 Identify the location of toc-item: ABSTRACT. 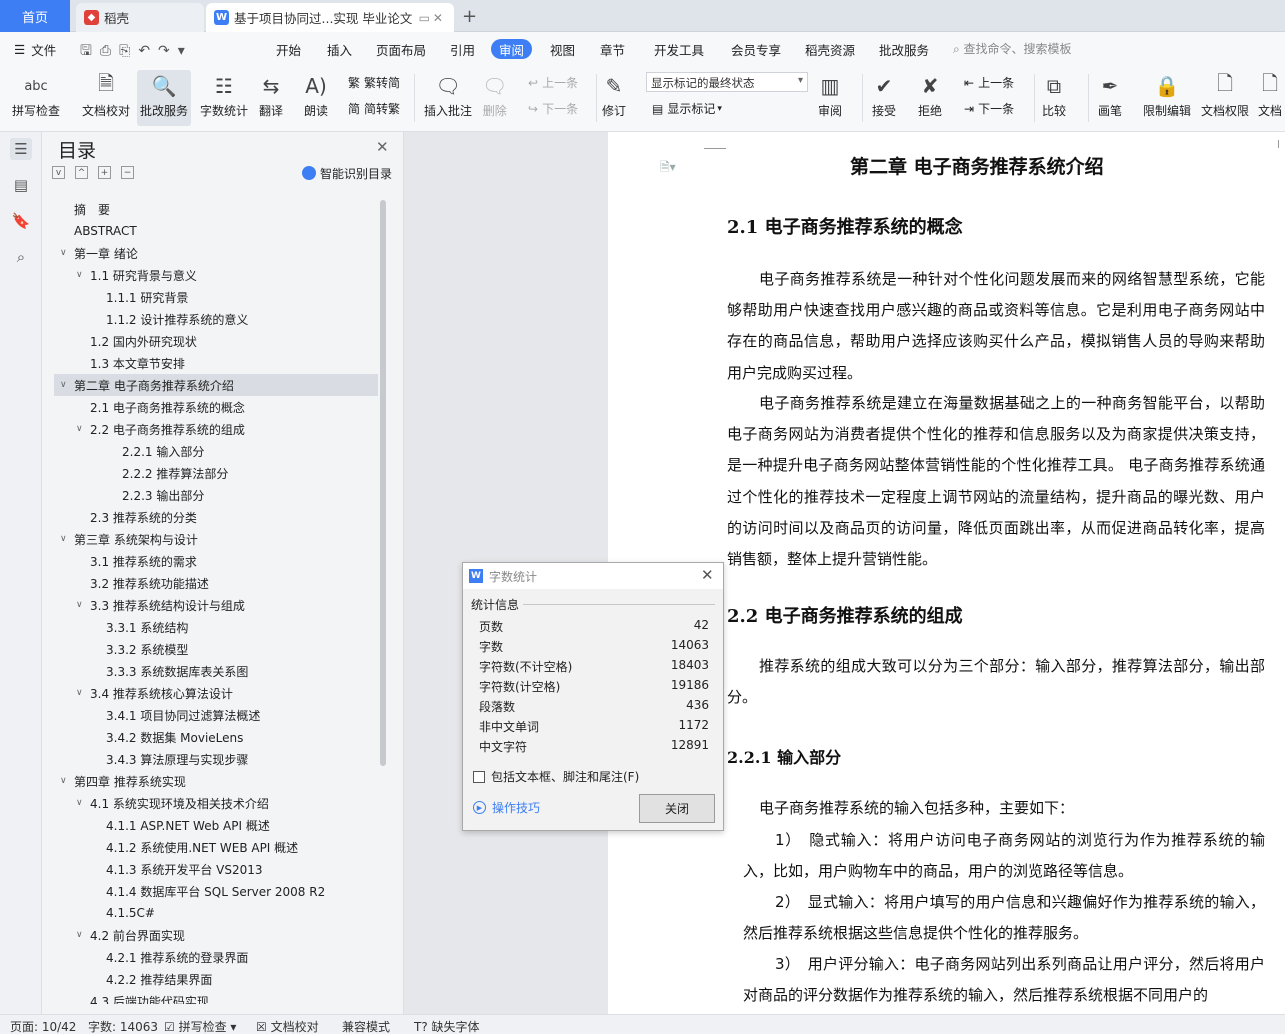
(216, 231).